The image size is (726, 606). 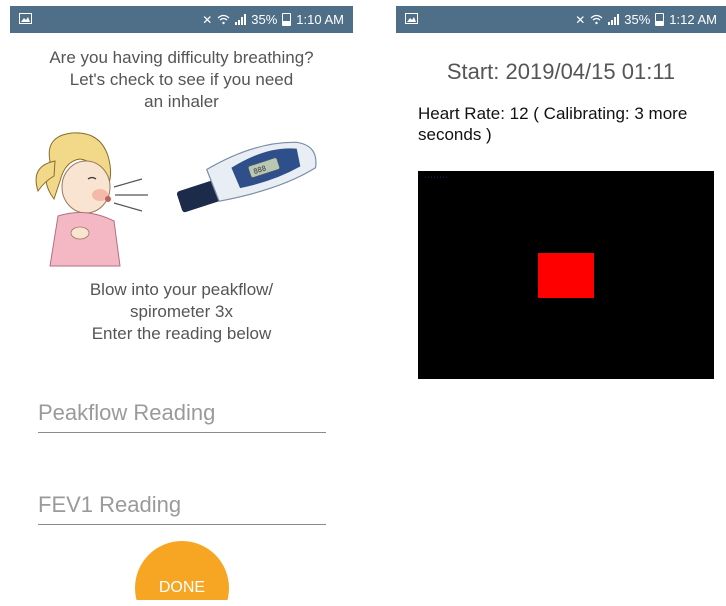 I want to click on status-bar: ✕ 35% 1:12 AM, so click(x=561, y=19).